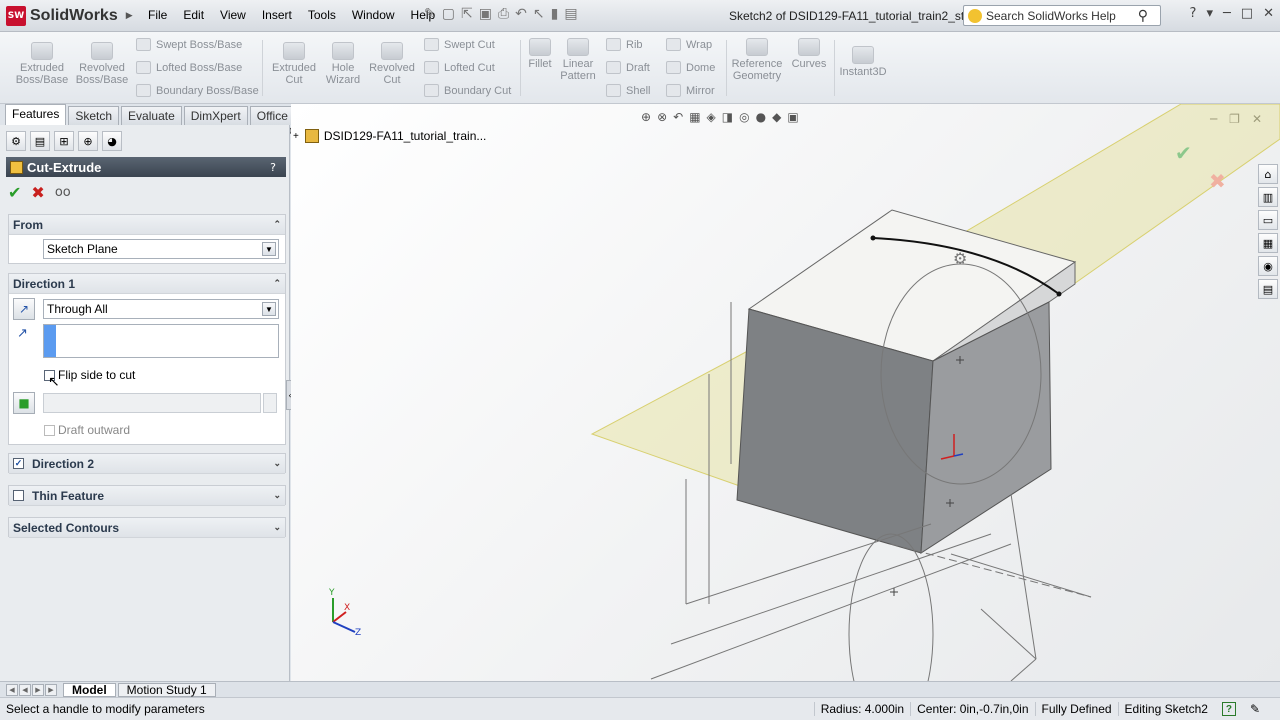 The image size is (1280, 720). Describe the element at coordinates (1247, 13) in the screenshot. I see `maximize-icon: □` at that location.